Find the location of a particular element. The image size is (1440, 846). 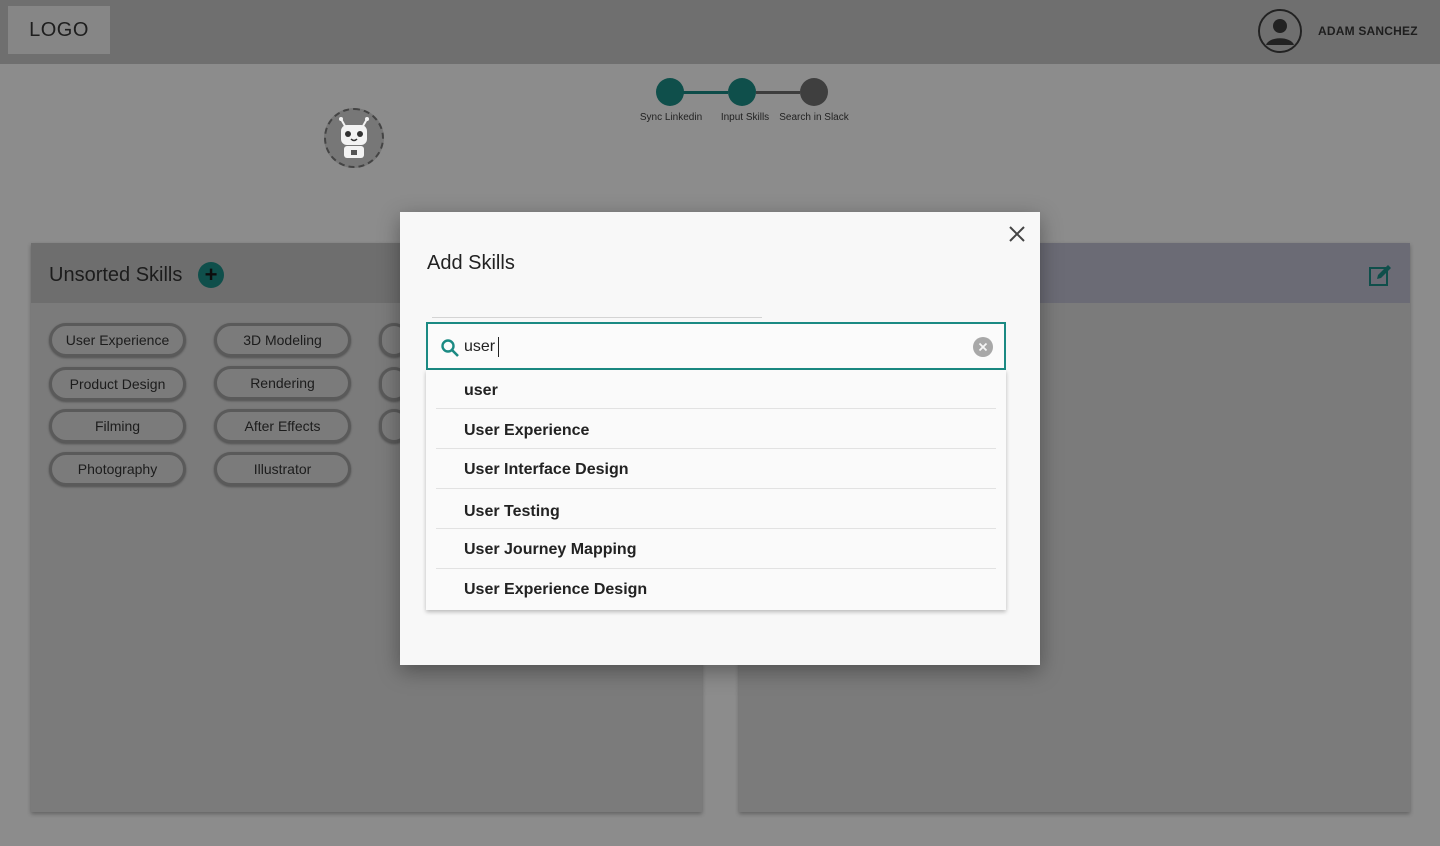

step-label: Sync Linkedin is located at coordinates (671, 117).